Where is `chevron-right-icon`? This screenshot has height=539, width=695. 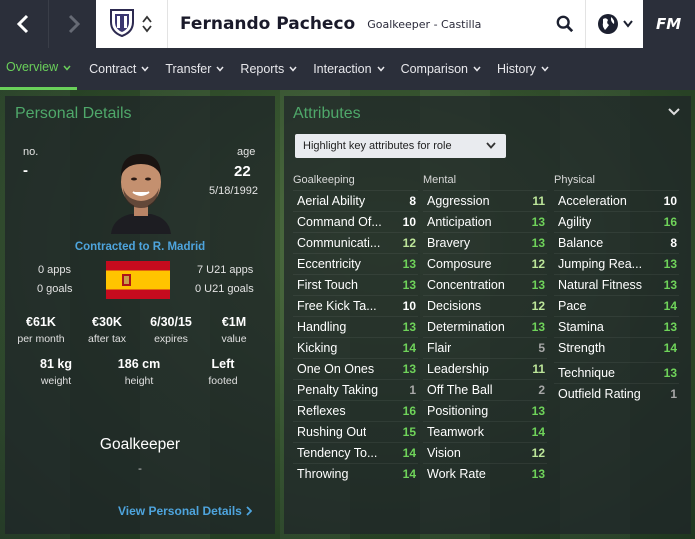
chevron-right-icon is located at coordinates (74, 24).